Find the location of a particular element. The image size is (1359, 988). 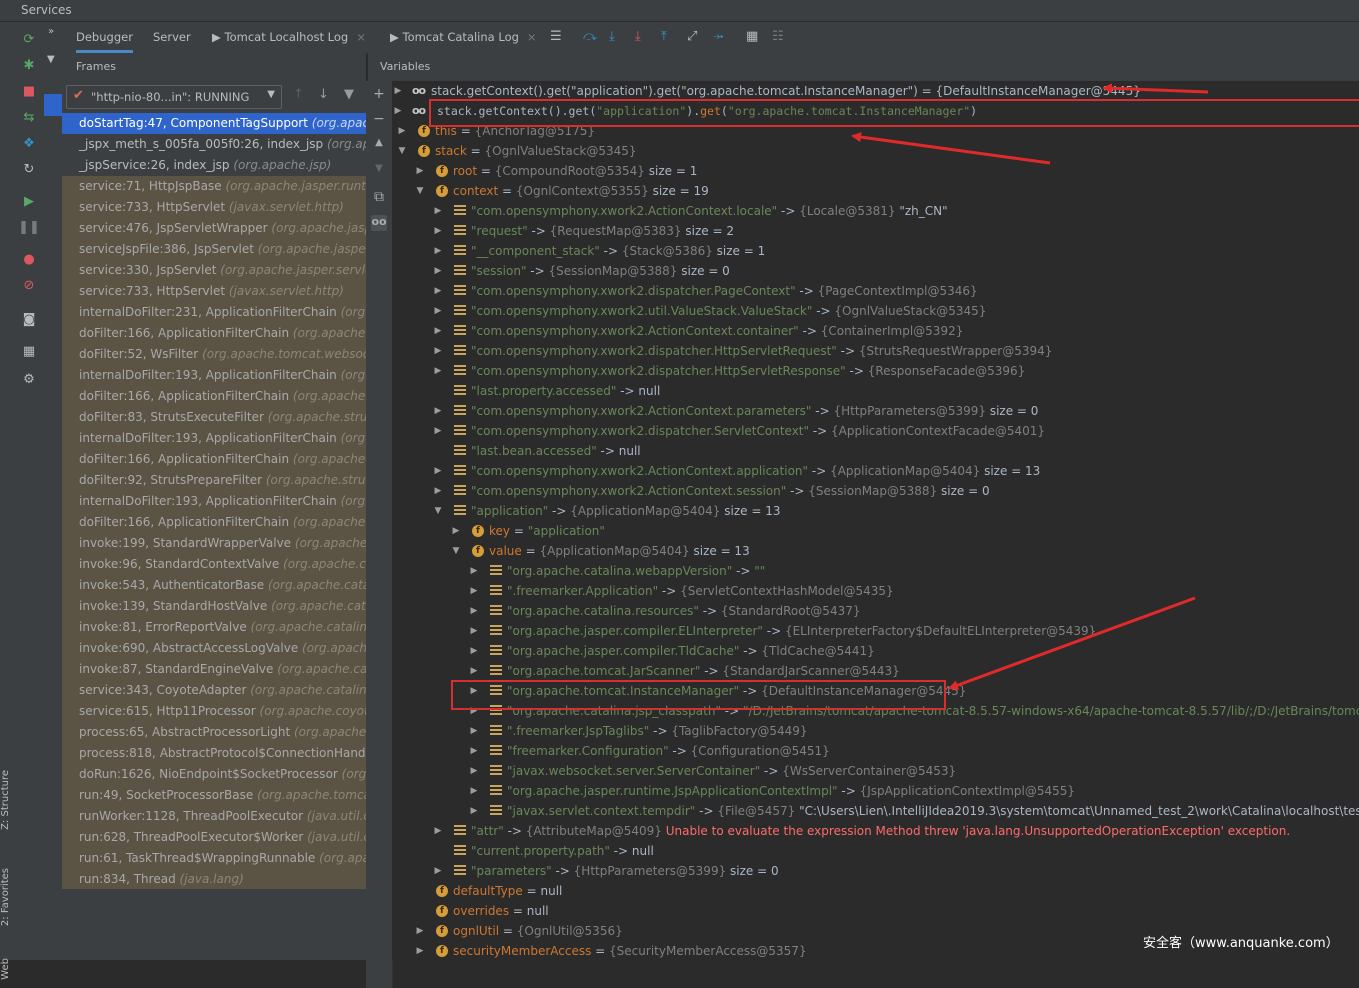

variable-row: "current.property.path" -> null is located at coordinates (875, 851).